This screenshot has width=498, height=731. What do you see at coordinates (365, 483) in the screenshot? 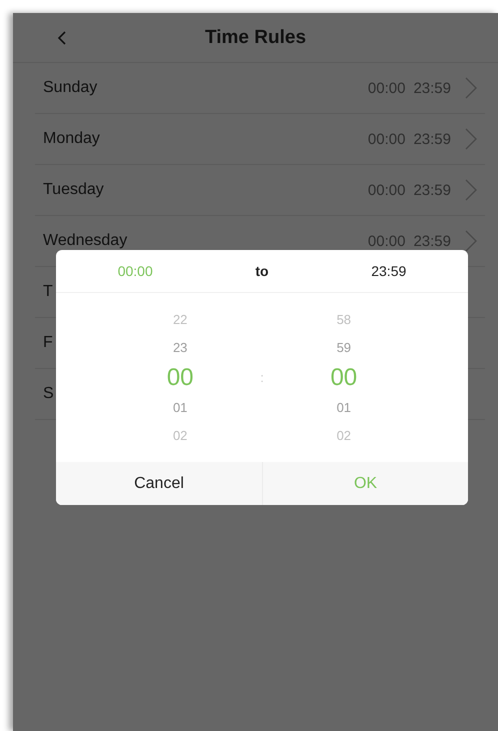
I see `ok-button: OK` at bounding box center [365, 483].